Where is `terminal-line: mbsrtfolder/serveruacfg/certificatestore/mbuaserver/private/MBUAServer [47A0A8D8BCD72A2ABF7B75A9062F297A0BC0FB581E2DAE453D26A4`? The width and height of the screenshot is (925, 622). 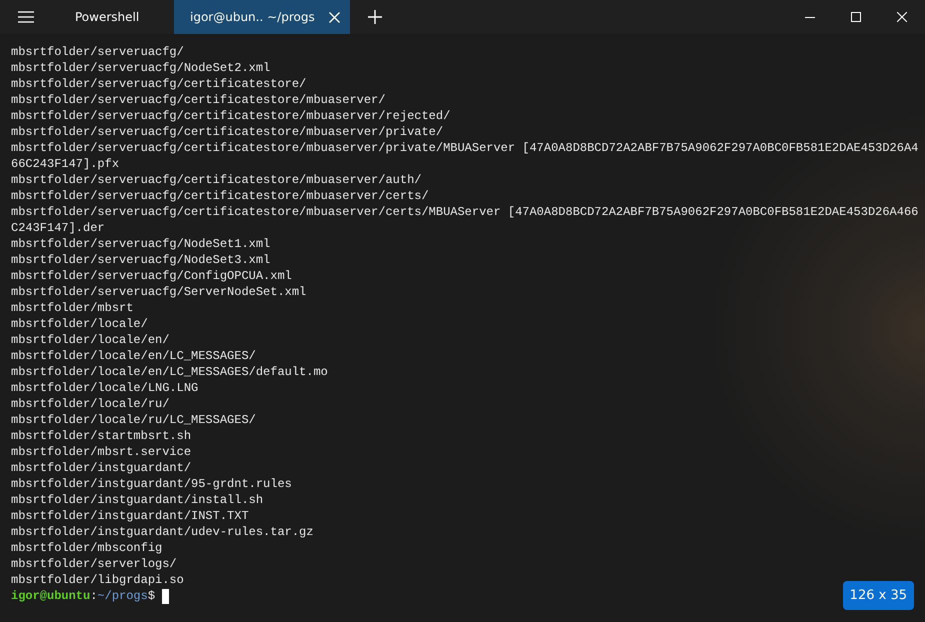 terminal-line: mbsrtfolder/serveruacfg/certificatestore/mbuaserver/private/MBUAServer [47A0A8D8BCD72A2ABF7B75A9062F297A0BC0FB581E2DAE453D26A4 is located at coordinates (465, 148).